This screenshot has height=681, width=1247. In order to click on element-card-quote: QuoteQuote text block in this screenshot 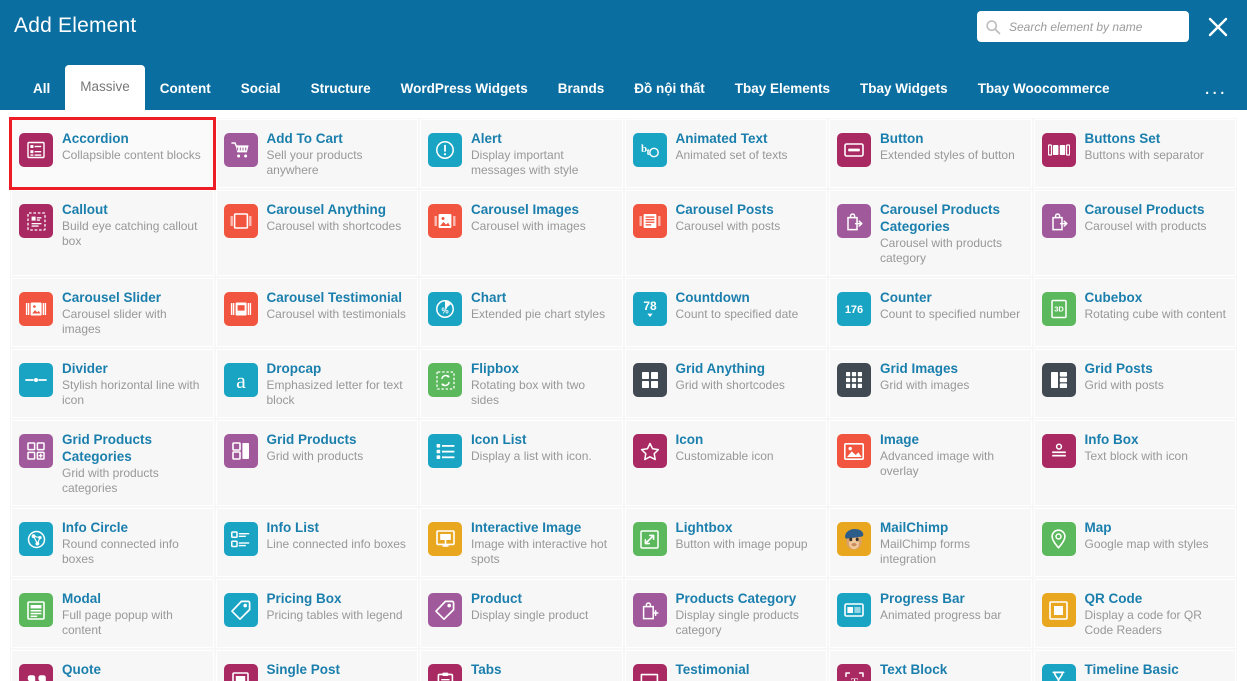, I will do `click(112, 665)`.